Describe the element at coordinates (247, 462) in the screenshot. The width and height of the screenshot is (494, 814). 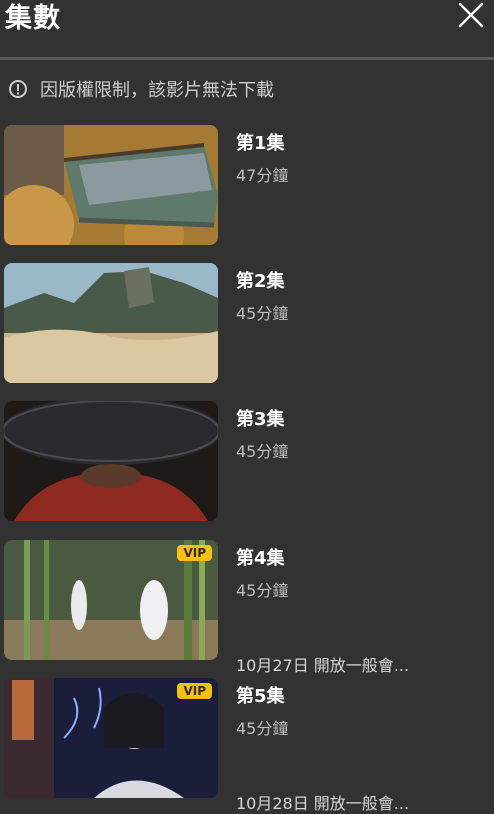
I see `episode-item-3: 第3集 45分鐘` at that location.